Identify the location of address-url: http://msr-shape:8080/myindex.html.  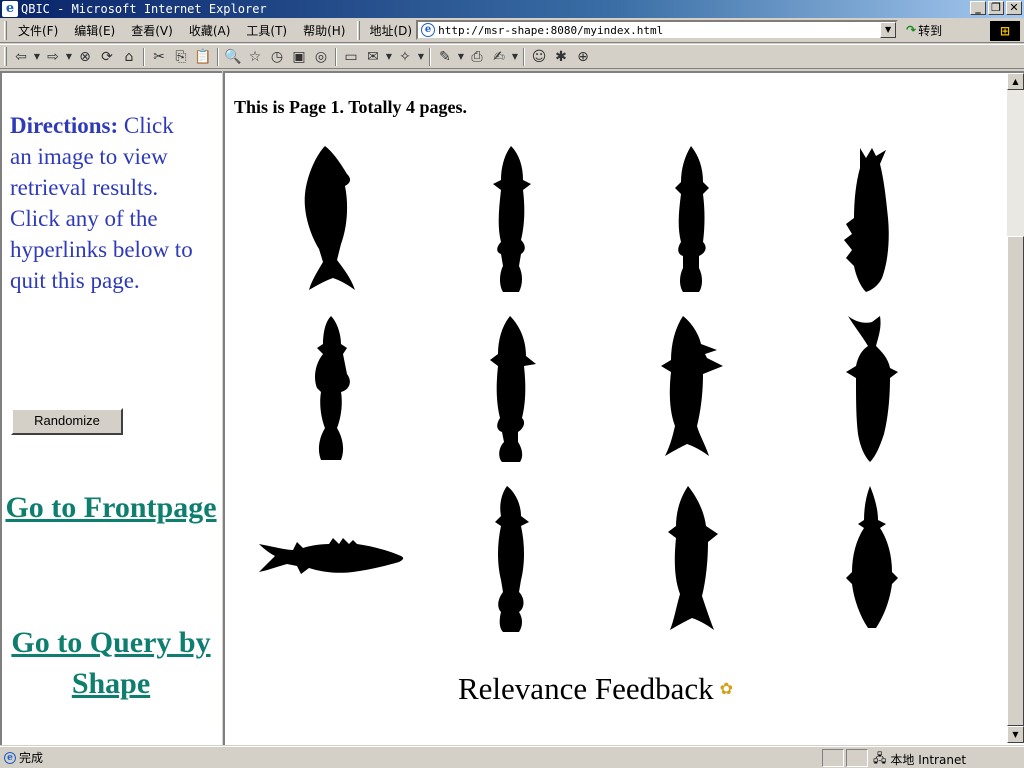
(550, 30).